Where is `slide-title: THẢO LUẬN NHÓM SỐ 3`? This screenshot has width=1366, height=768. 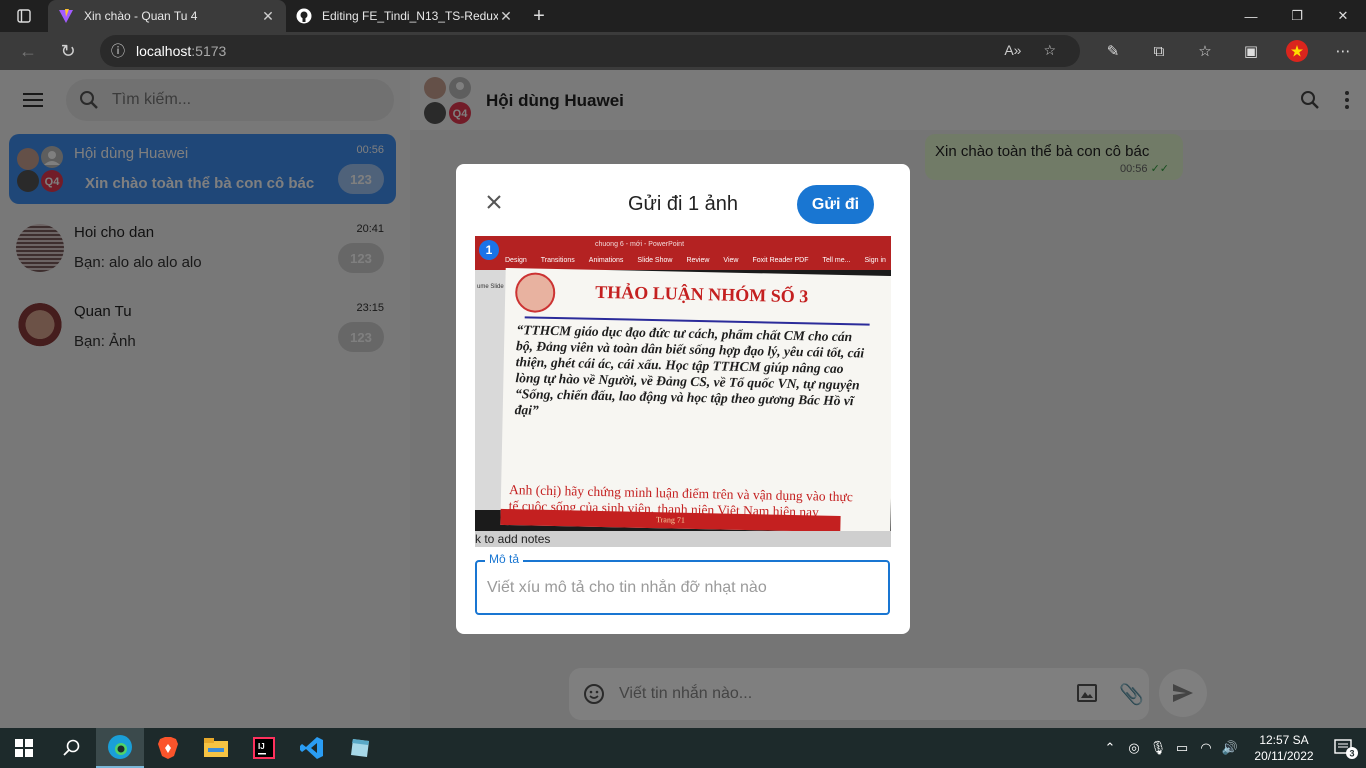
slide-title: THẢO LUẬN NHÓM SỐ 3 is located at coordinates (702, 294).